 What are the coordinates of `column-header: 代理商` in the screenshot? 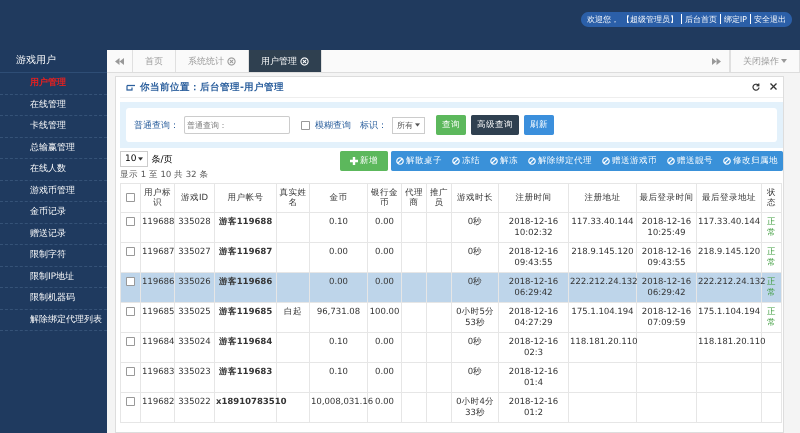 It's located at (414, 198).